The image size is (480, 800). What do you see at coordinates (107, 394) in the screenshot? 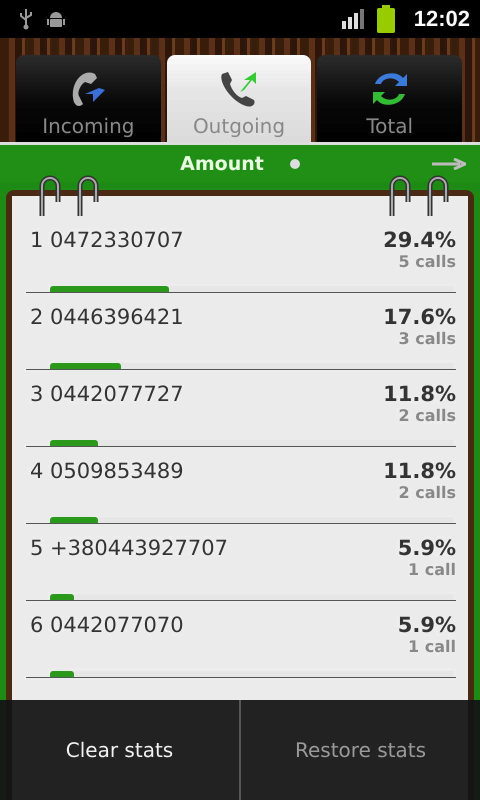
I see `phone-number: 3 0442077727` at bounding box center [107, 394].